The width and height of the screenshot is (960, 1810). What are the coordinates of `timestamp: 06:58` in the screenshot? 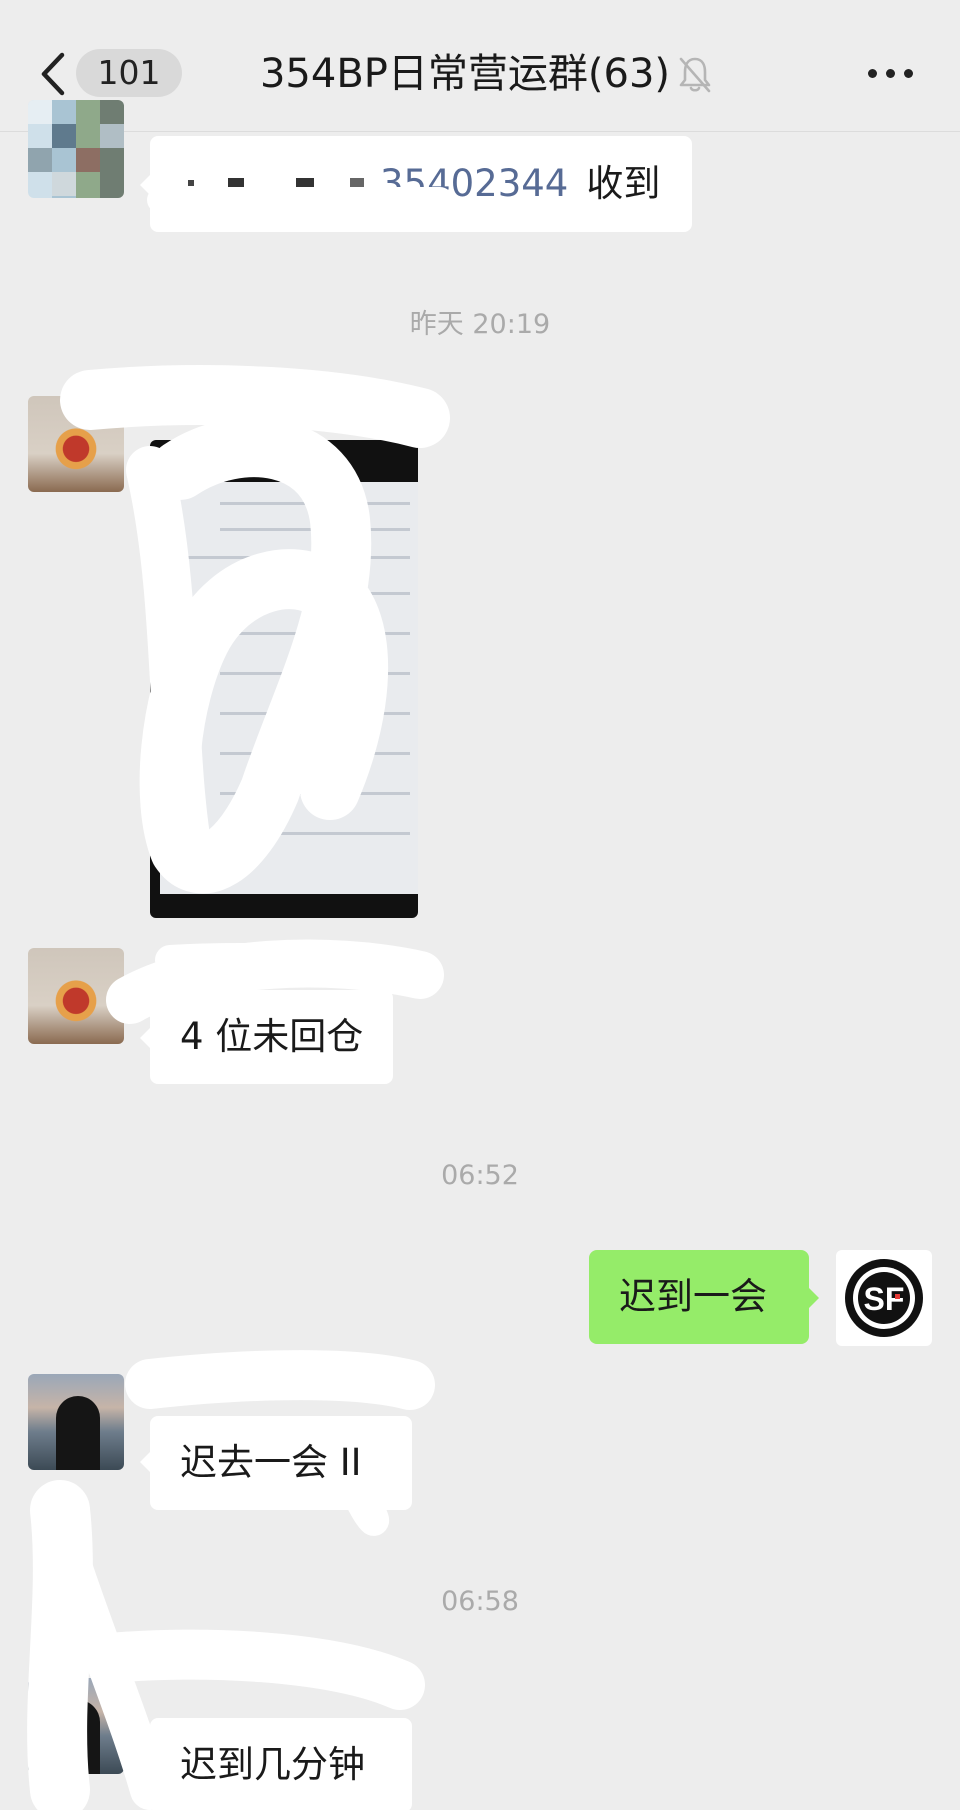 It's located at (480, 1601).